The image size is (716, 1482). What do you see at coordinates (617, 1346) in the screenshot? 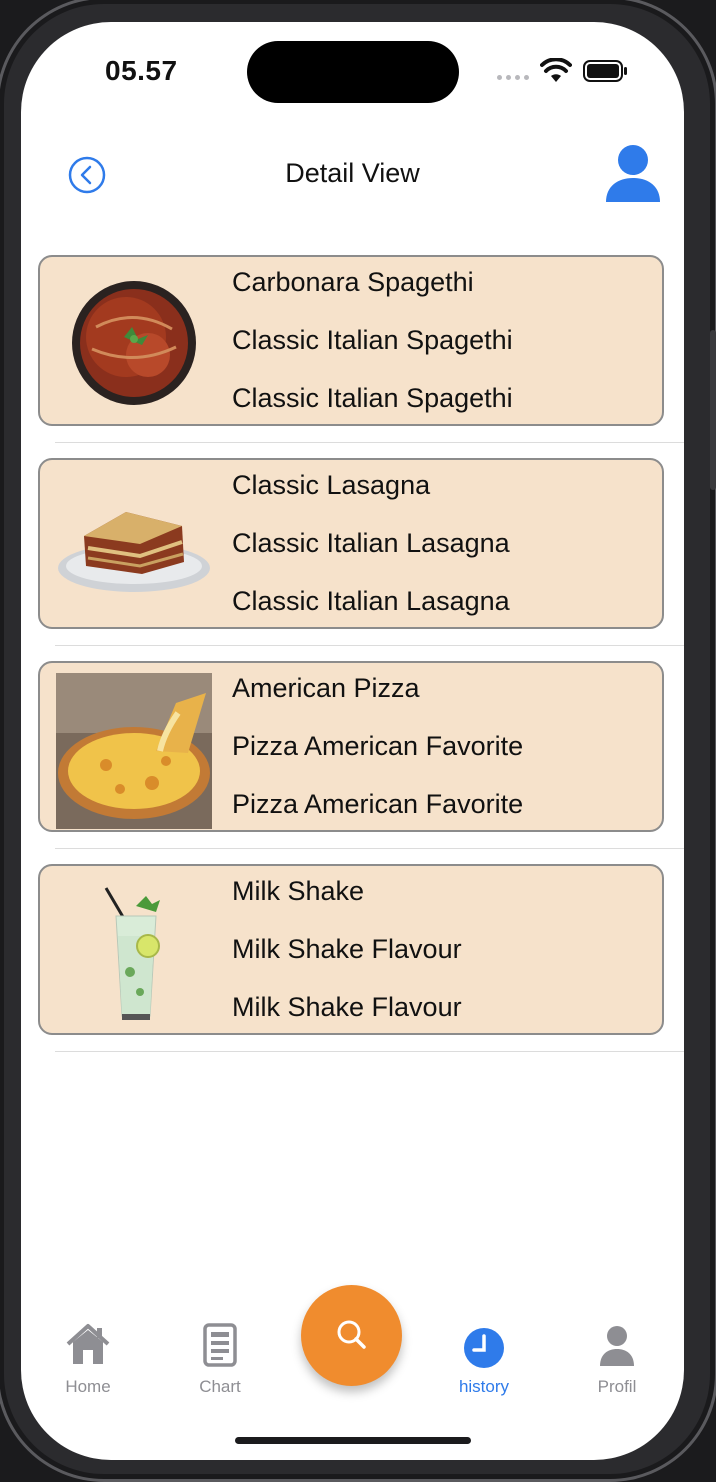
I see `person-icon` at bounding box center [617, 1346].